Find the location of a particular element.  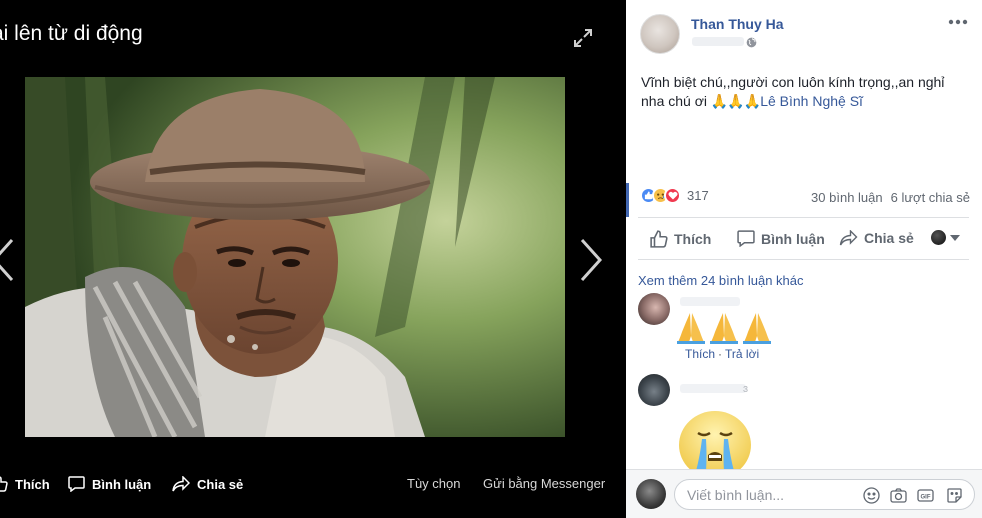

send-in-messenger-link: Gửi bằng Messenger is located at coordinates (544, 483).